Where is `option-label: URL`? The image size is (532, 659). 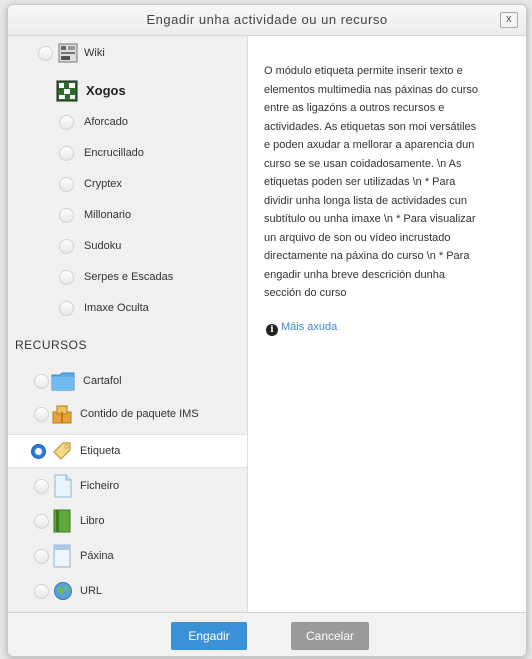
option-label: URL is located at coordinates (91, 591).